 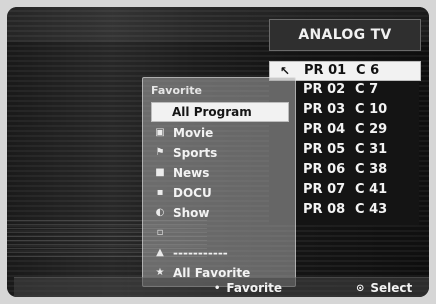 I want to click on channel-program: PR 07, so click(x=324, y=189).